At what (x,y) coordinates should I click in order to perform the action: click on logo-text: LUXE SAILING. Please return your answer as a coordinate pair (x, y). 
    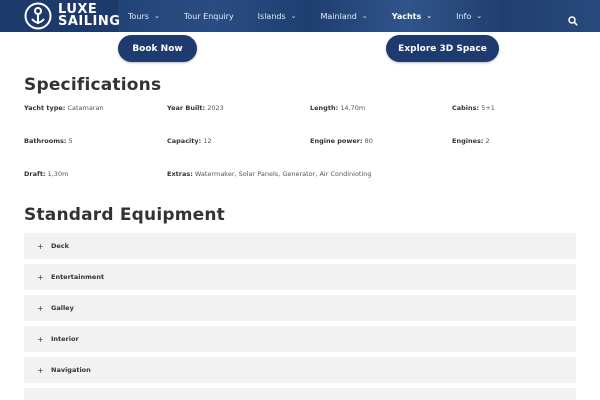
    Looking at the image, I should click on (89, 16).